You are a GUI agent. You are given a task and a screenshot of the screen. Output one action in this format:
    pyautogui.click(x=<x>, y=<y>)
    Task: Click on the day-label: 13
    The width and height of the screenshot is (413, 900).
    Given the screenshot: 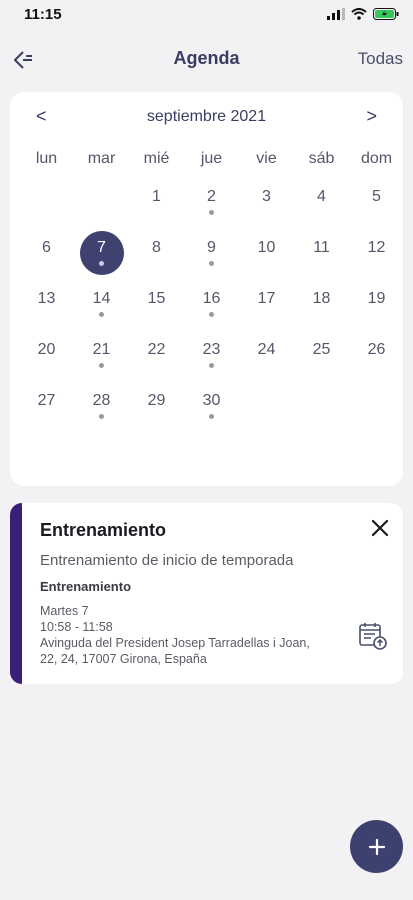 What is the action you would take?
    pyautogui.click(x=46, y=298)
    